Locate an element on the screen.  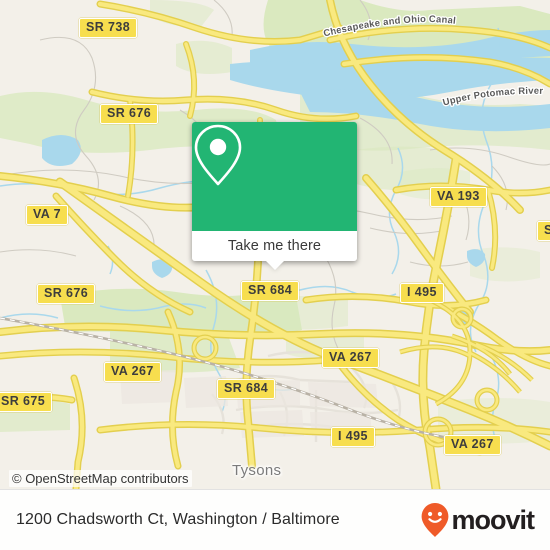
take-me-there-label: Take me there is located at coordinates (274, 246).